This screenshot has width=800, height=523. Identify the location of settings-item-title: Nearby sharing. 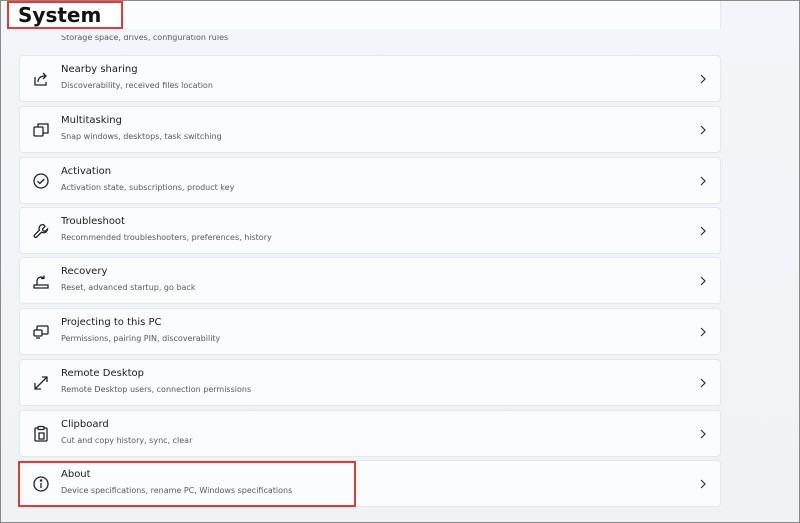
(99, 69).